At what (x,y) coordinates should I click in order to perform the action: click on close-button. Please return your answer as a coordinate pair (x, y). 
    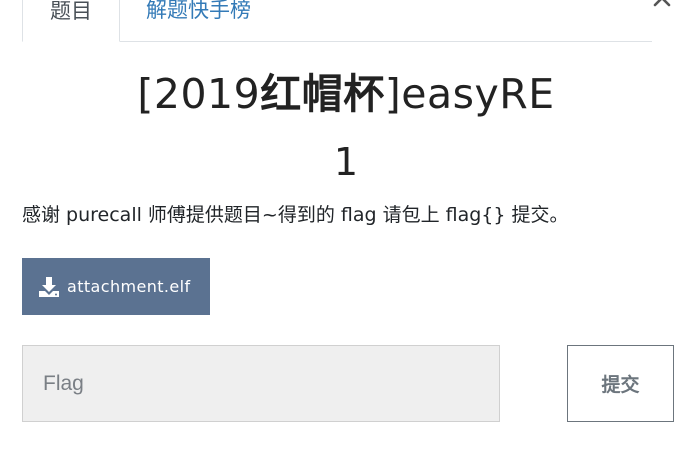
    Looking at the image, I should click on (662, 5).